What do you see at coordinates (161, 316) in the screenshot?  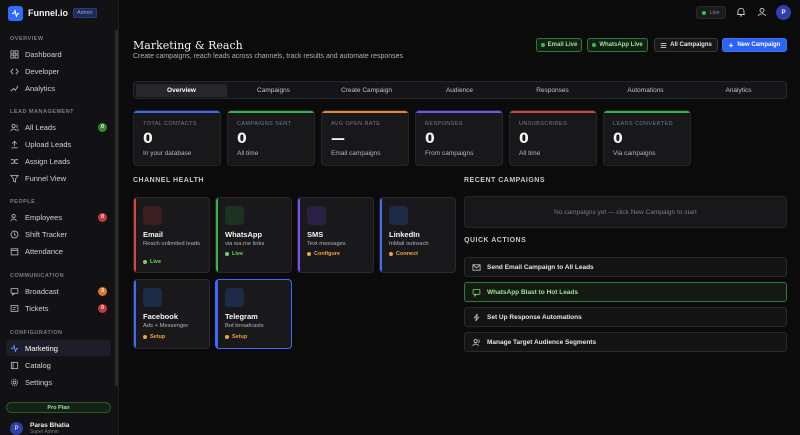 I see `channel-name: Facebook` at bounding box center [161, 316].